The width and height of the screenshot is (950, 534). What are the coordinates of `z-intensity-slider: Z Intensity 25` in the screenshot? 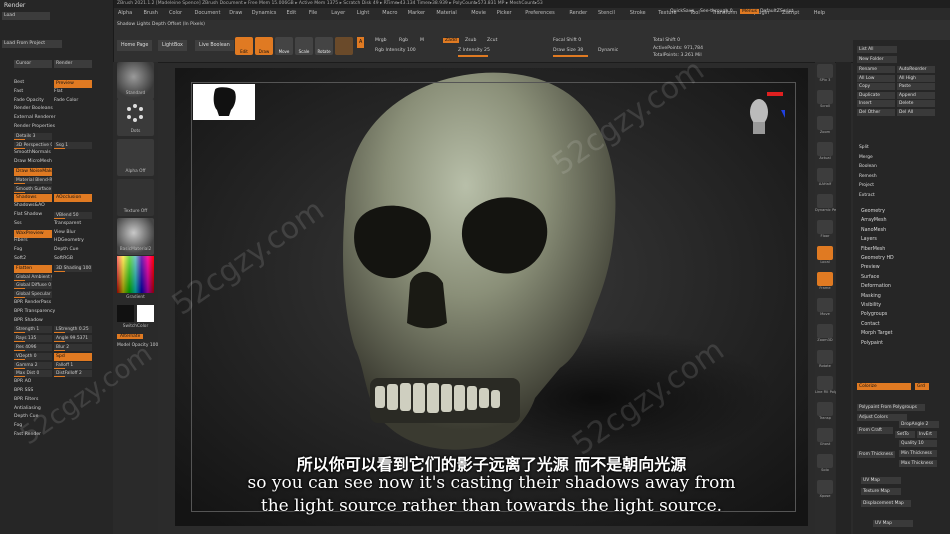 It's located at (474, 50).